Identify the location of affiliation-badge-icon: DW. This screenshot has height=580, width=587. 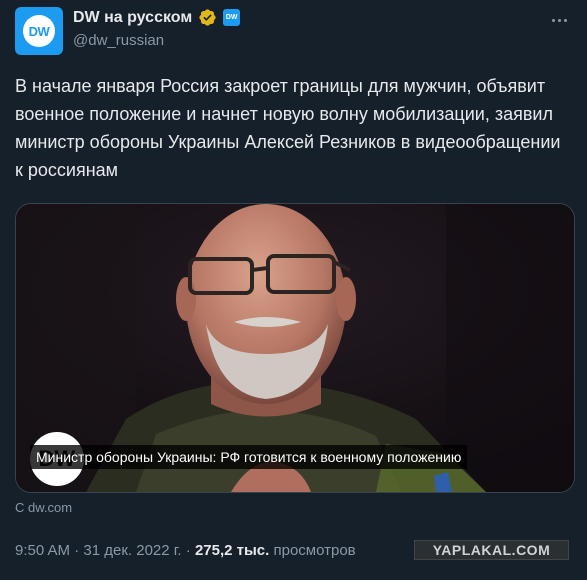
(232, 17).